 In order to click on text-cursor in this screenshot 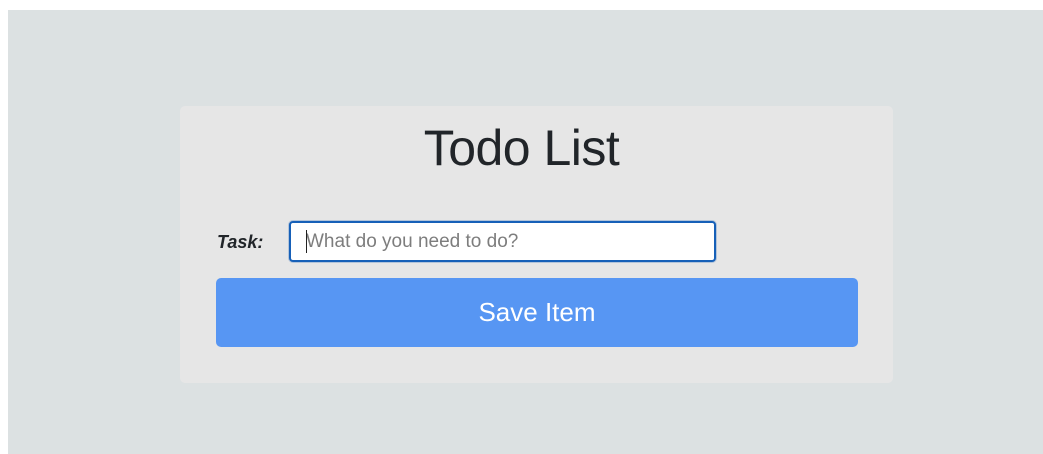, I will do `click(306, 241)`.